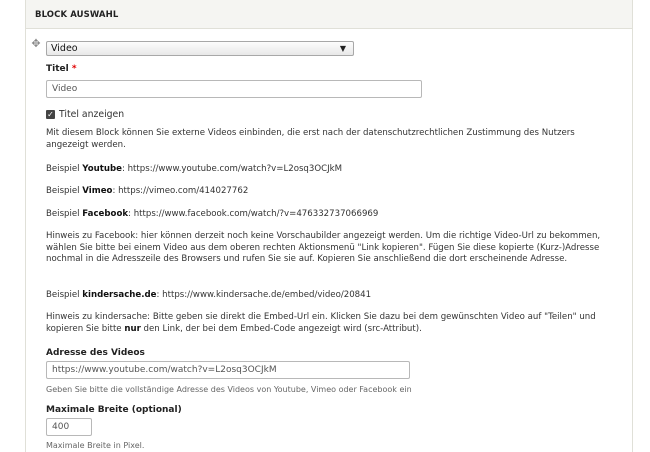  Describe the element at coordinates (64, 48) in the screenshot. I see `block-type-selected: Video` at that location.